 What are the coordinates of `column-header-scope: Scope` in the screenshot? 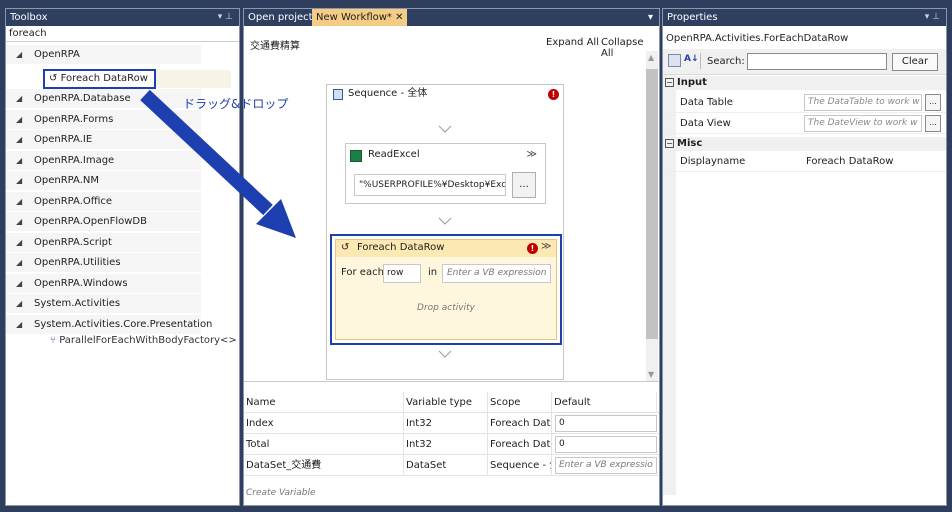 It's located at (520, 402).